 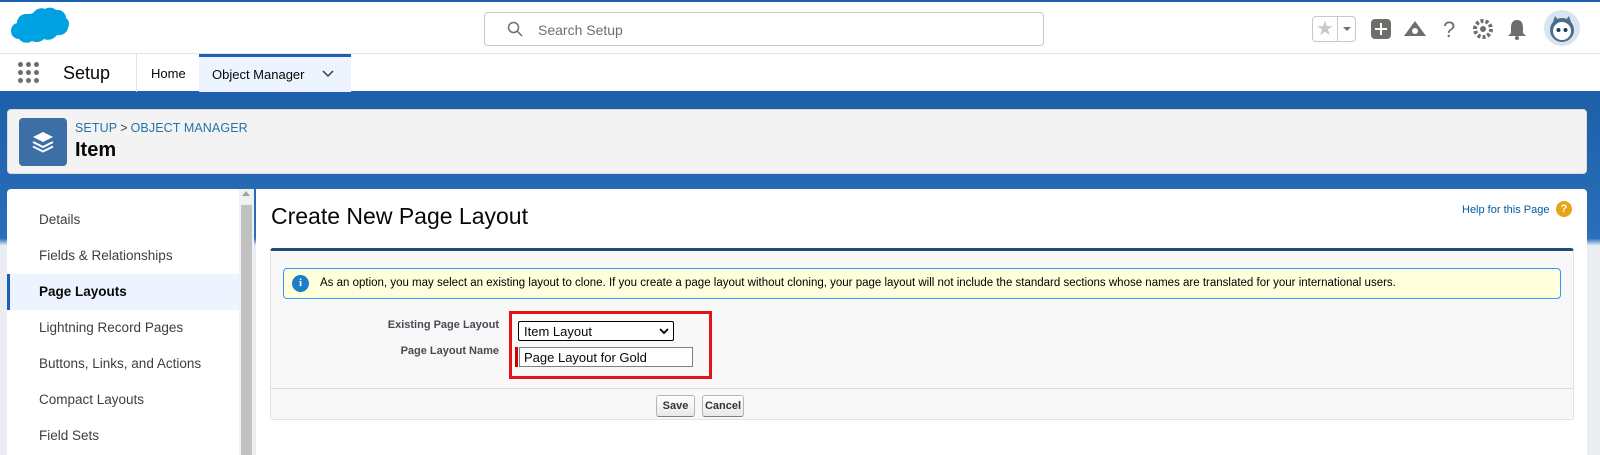 What do you see at coordinates (723, 406) in the screenshot?
I see `cancel-button: Cancel` at bounding box center [723, 406].